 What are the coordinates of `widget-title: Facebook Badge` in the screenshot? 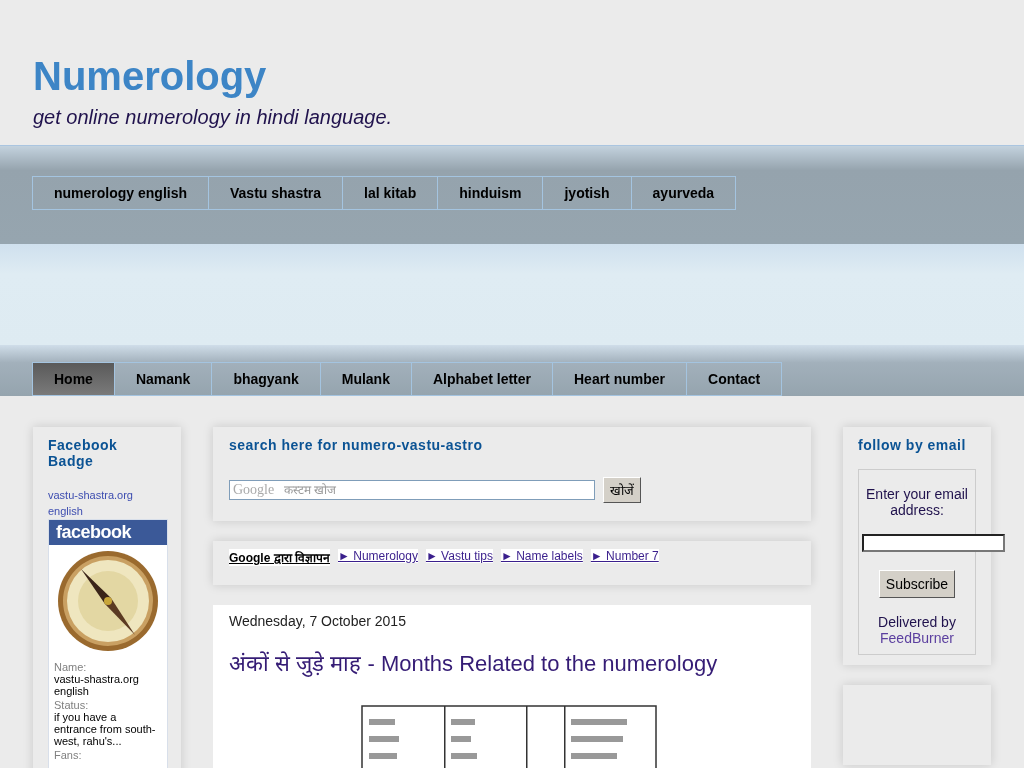 It's located at (83, 453).